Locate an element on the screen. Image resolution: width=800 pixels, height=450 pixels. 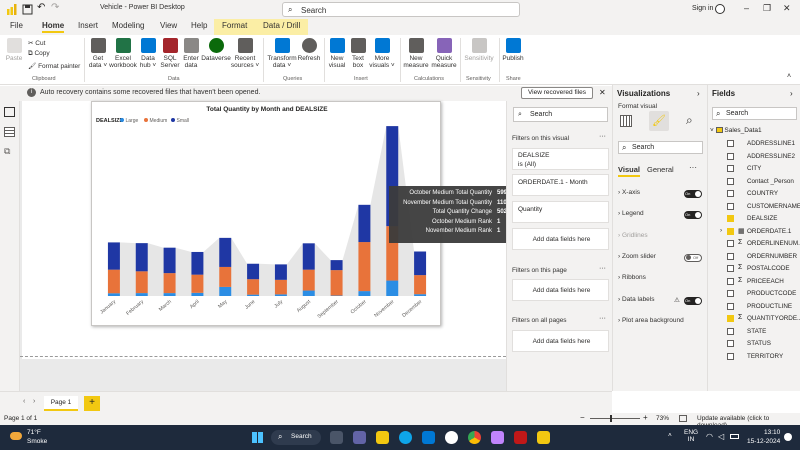
bar-april-large is located at coordinates (197, 294).